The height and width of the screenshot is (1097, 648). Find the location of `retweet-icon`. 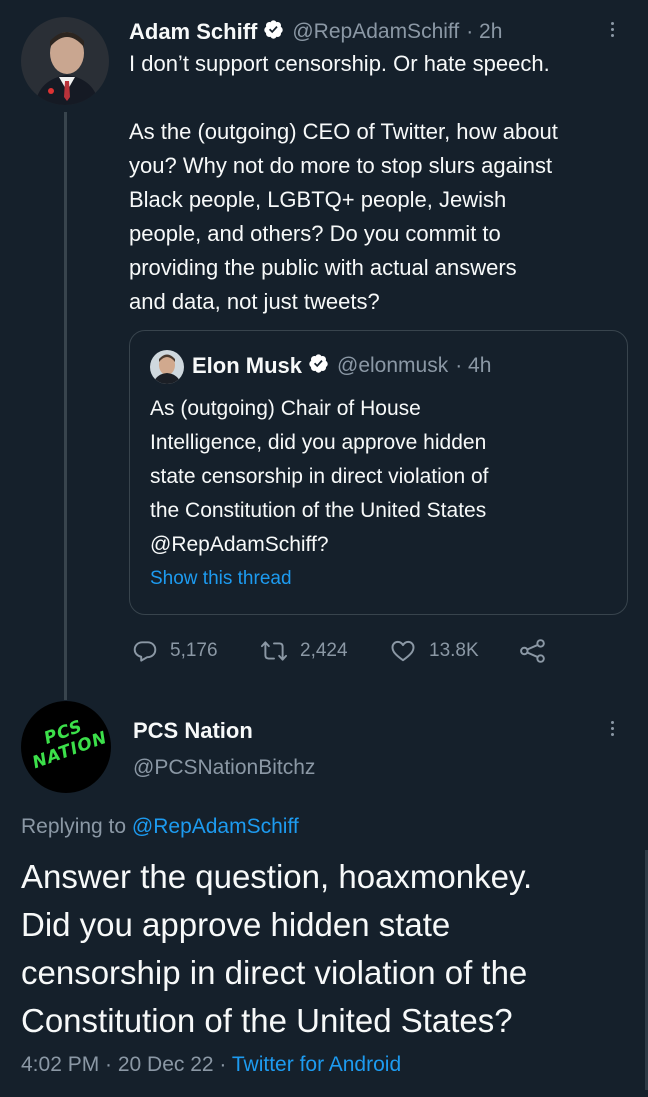

retweet-icon is located at coordinates (274, 651).